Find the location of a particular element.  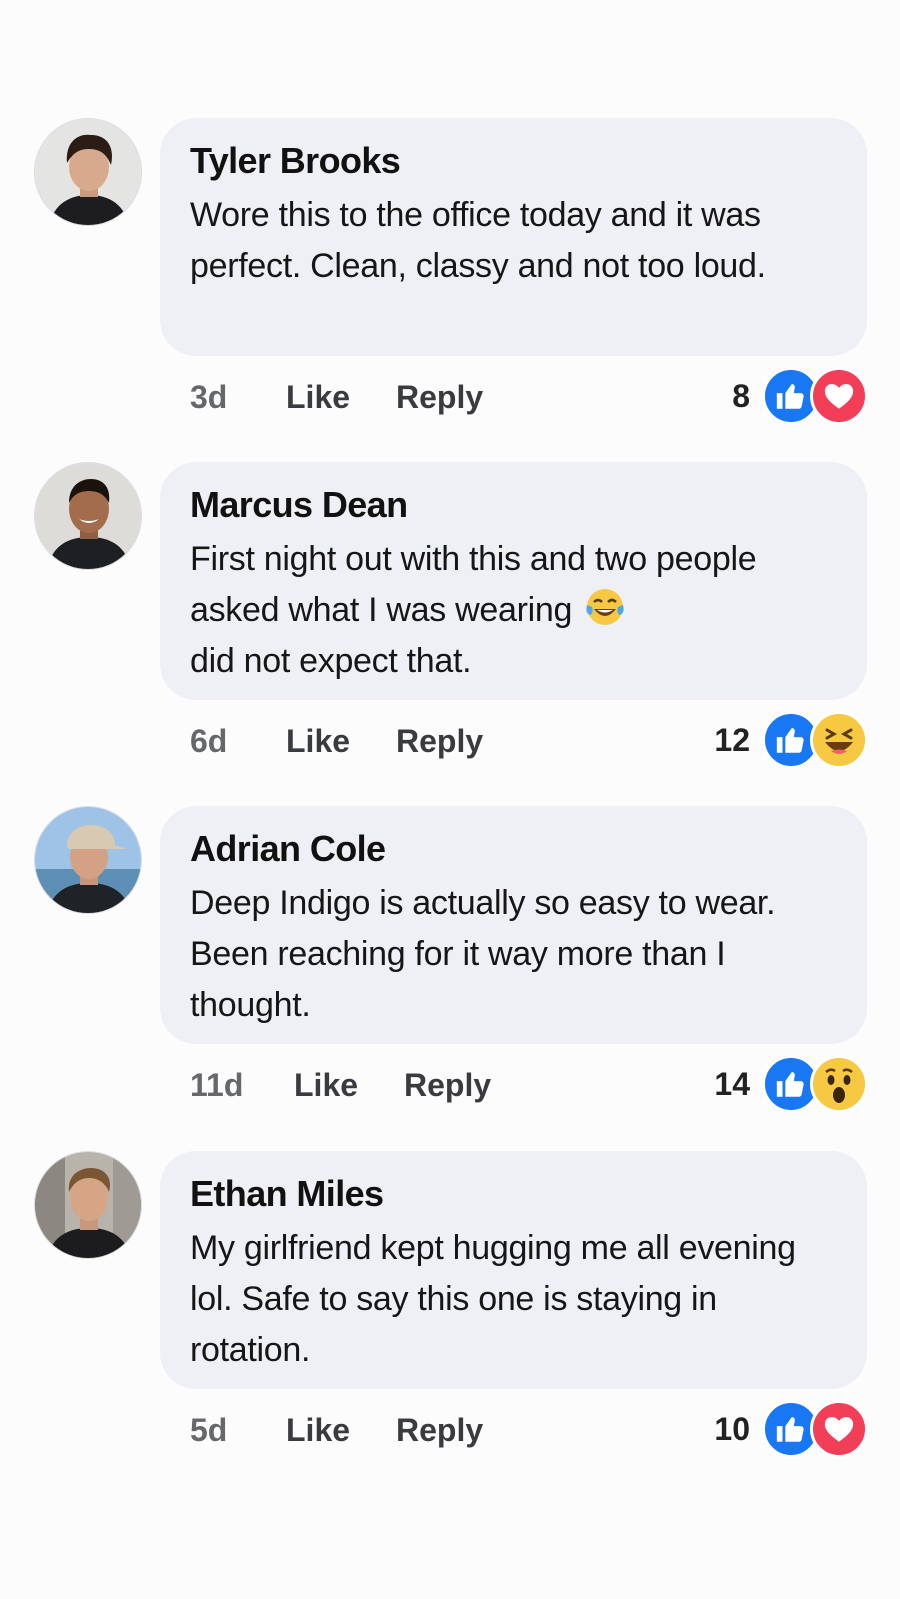

comment-author: Adrian Cole is located at coordinates (514, 849).